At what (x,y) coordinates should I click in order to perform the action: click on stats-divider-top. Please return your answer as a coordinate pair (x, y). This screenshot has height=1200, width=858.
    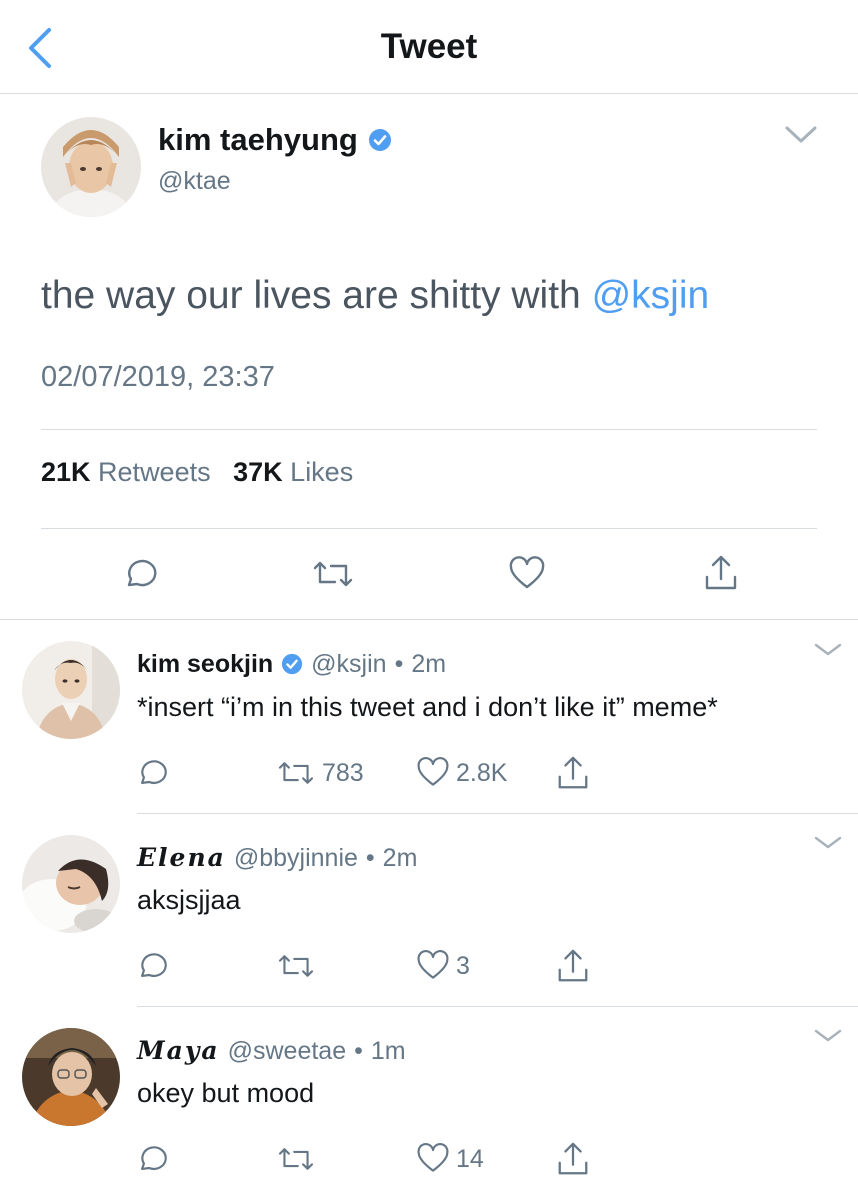
    Looking at the image, I should click on (429, 429).